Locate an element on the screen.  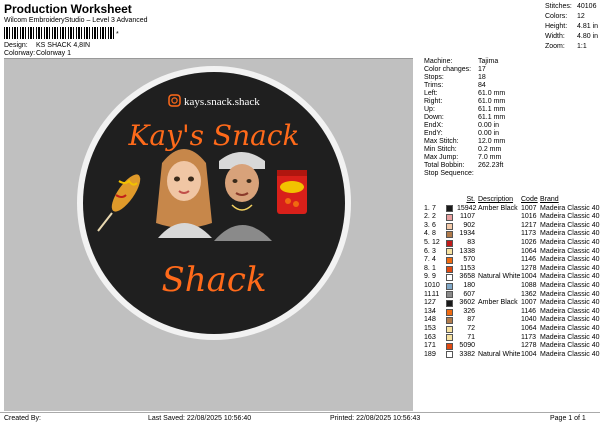
stop-stitches: 1934 is located at coordinates (467, 234).